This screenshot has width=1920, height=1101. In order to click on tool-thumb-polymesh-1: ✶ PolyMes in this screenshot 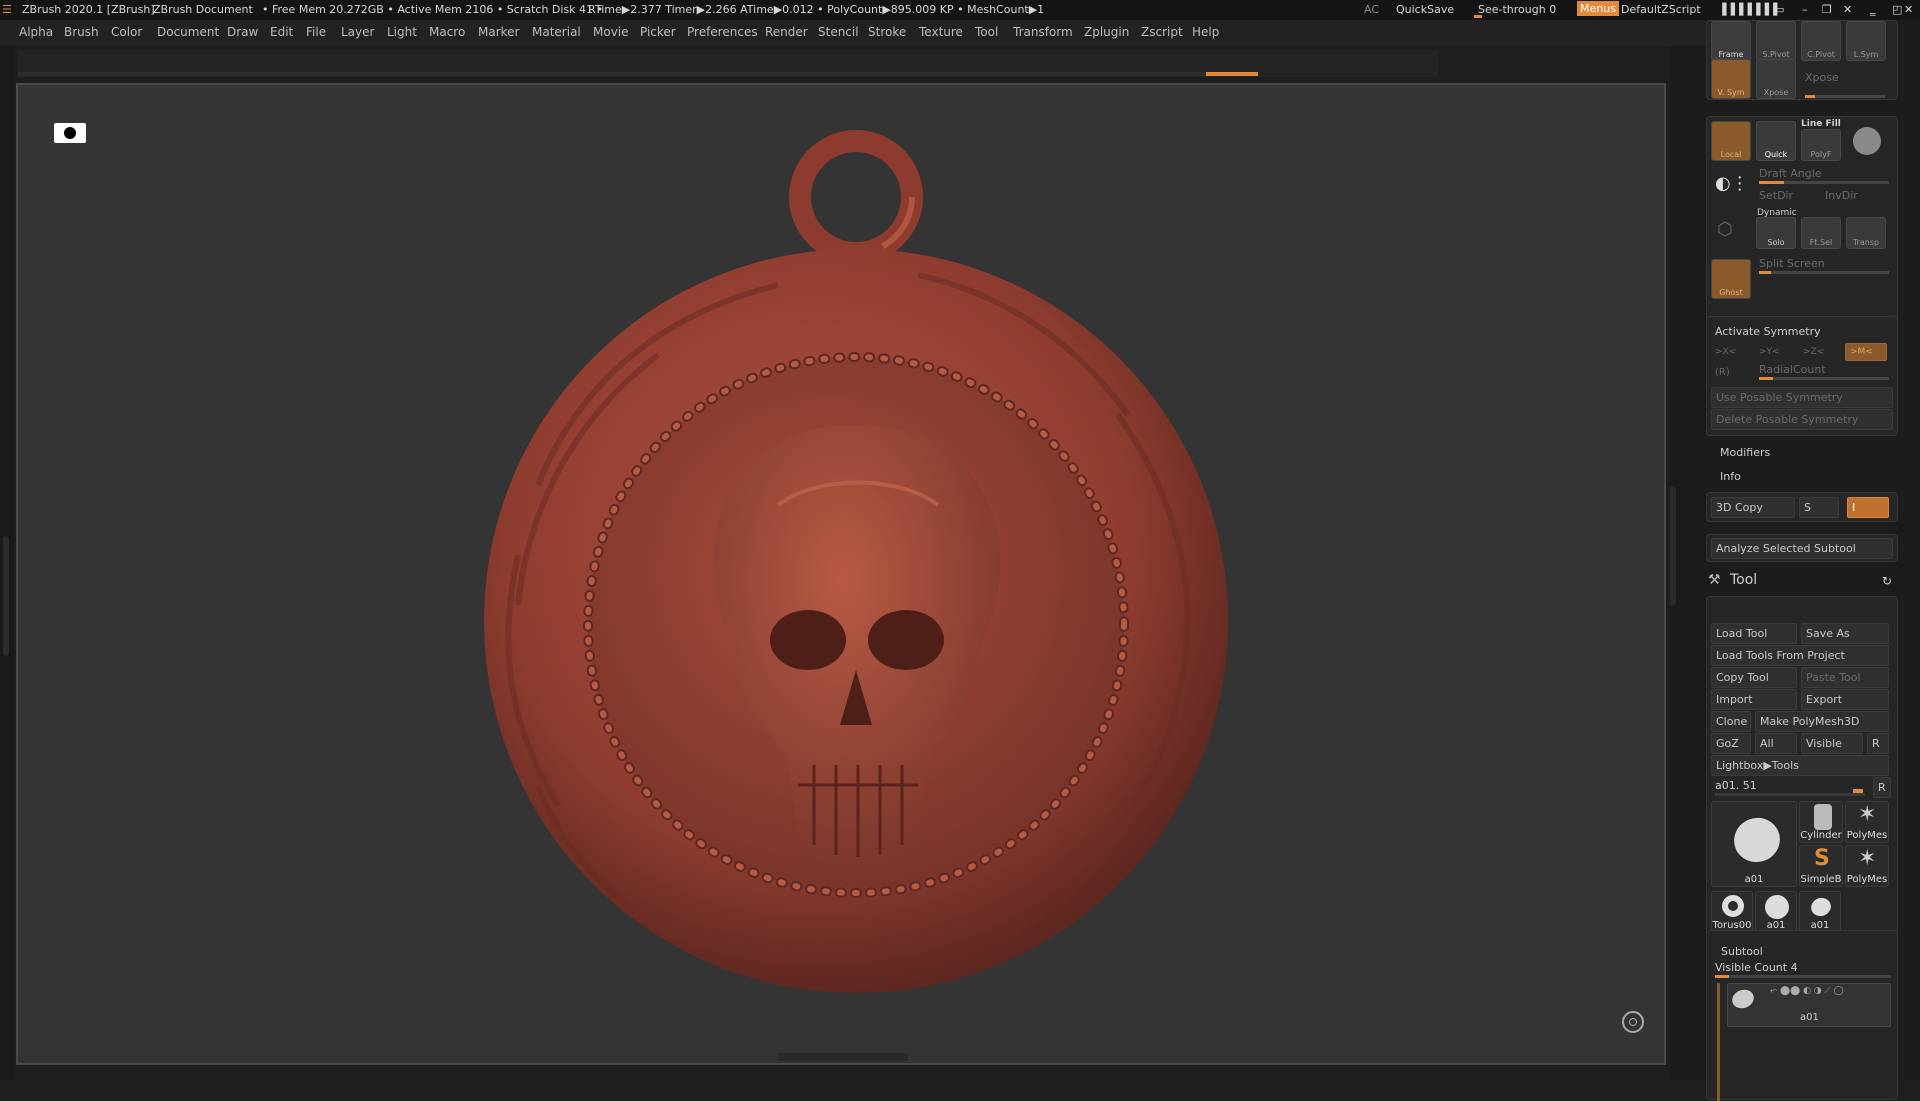, I will do `click(1867, 822)`.